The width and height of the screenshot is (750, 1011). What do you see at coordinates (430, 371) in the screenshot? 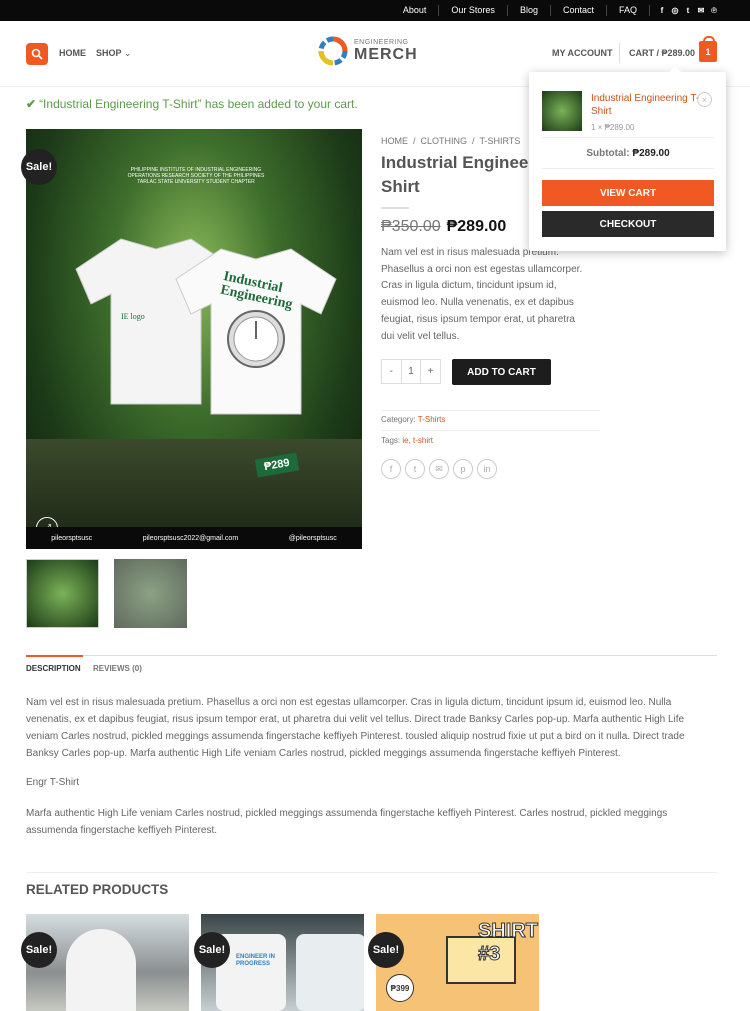
I see `qty-plus-button: +` at bounding box center [430, 371].